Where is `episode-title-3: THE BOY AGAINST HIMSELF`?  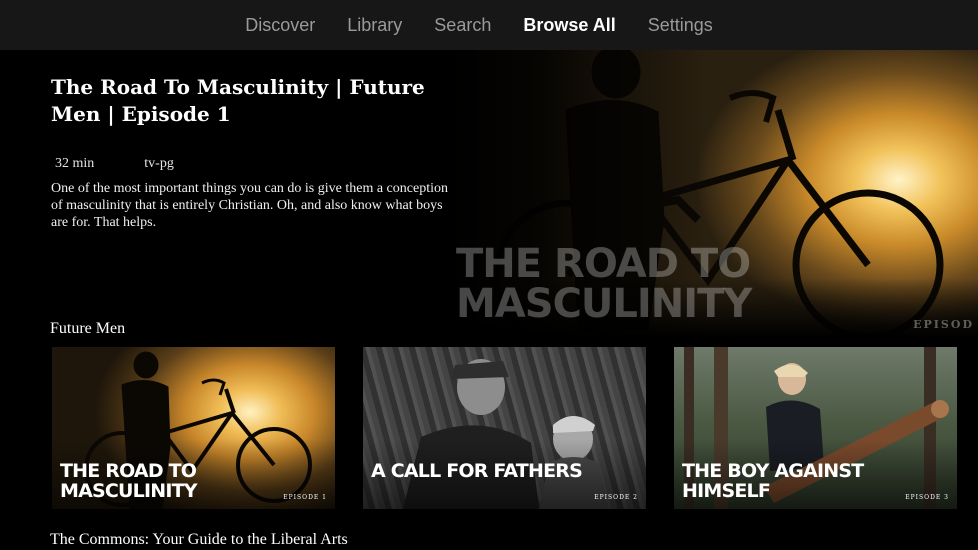
episode-title-3: THE BOY AGAINST HIMSELF is located at coordinates (773, 481).